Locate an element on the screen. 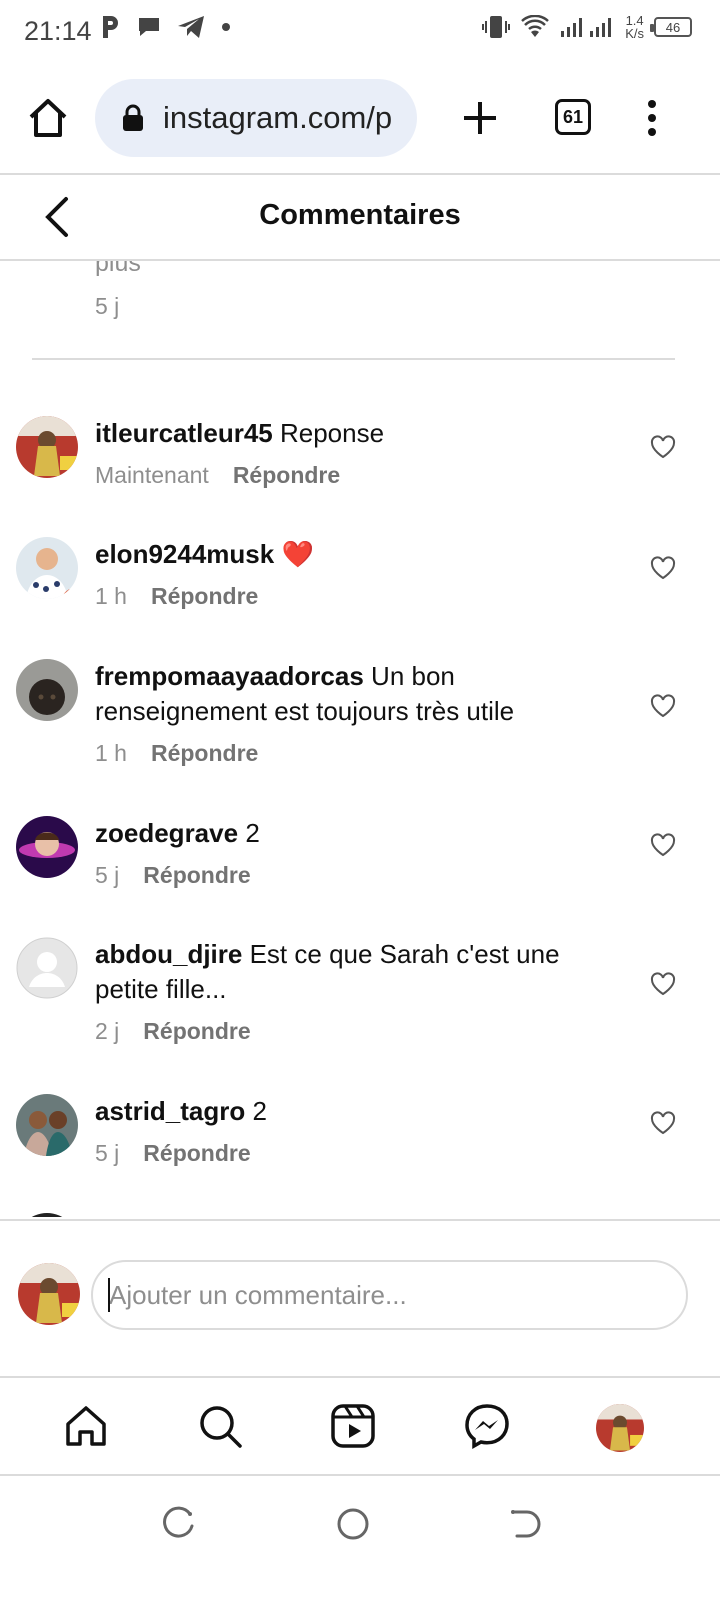 The height and width of the screenshot is (1600, 720). battery-level: 46 is located at coordinates (673, 27).